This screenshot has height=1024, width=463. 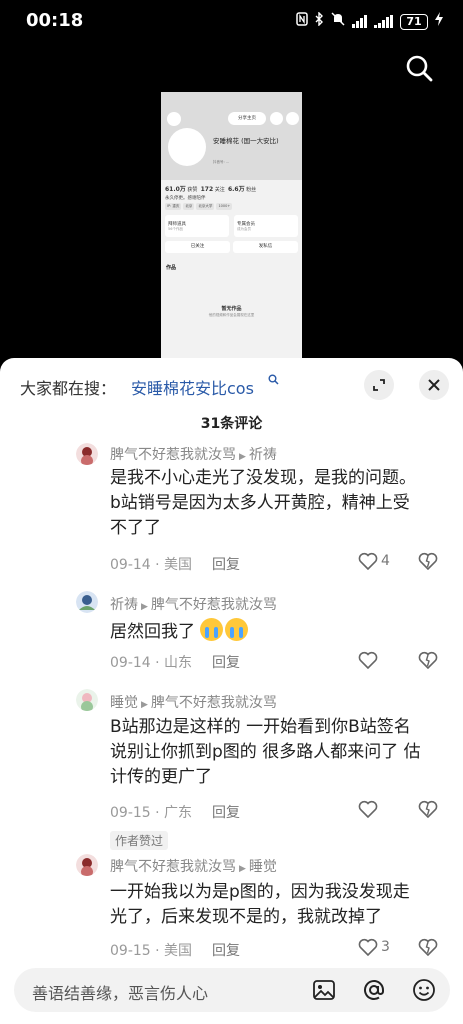 I want to click on preview-avatar, so click(x=187, y=147).